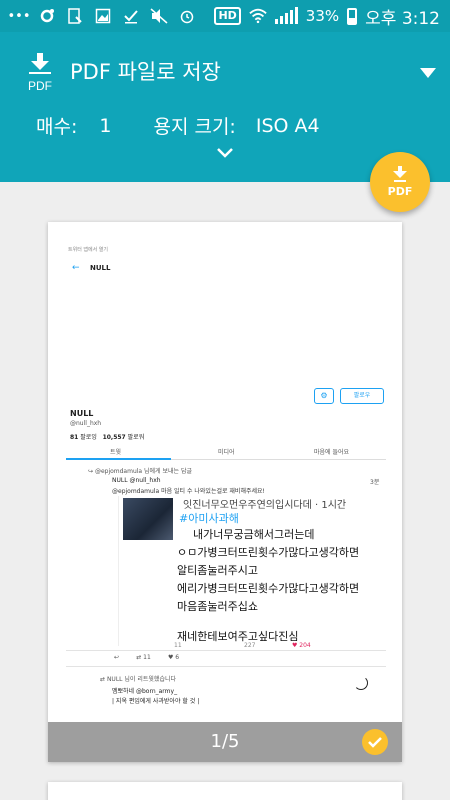 Image resolution: width=450 pixels, height=800 pixels. I want to click on profile-handle: @null_hxh, so click(86, 423).